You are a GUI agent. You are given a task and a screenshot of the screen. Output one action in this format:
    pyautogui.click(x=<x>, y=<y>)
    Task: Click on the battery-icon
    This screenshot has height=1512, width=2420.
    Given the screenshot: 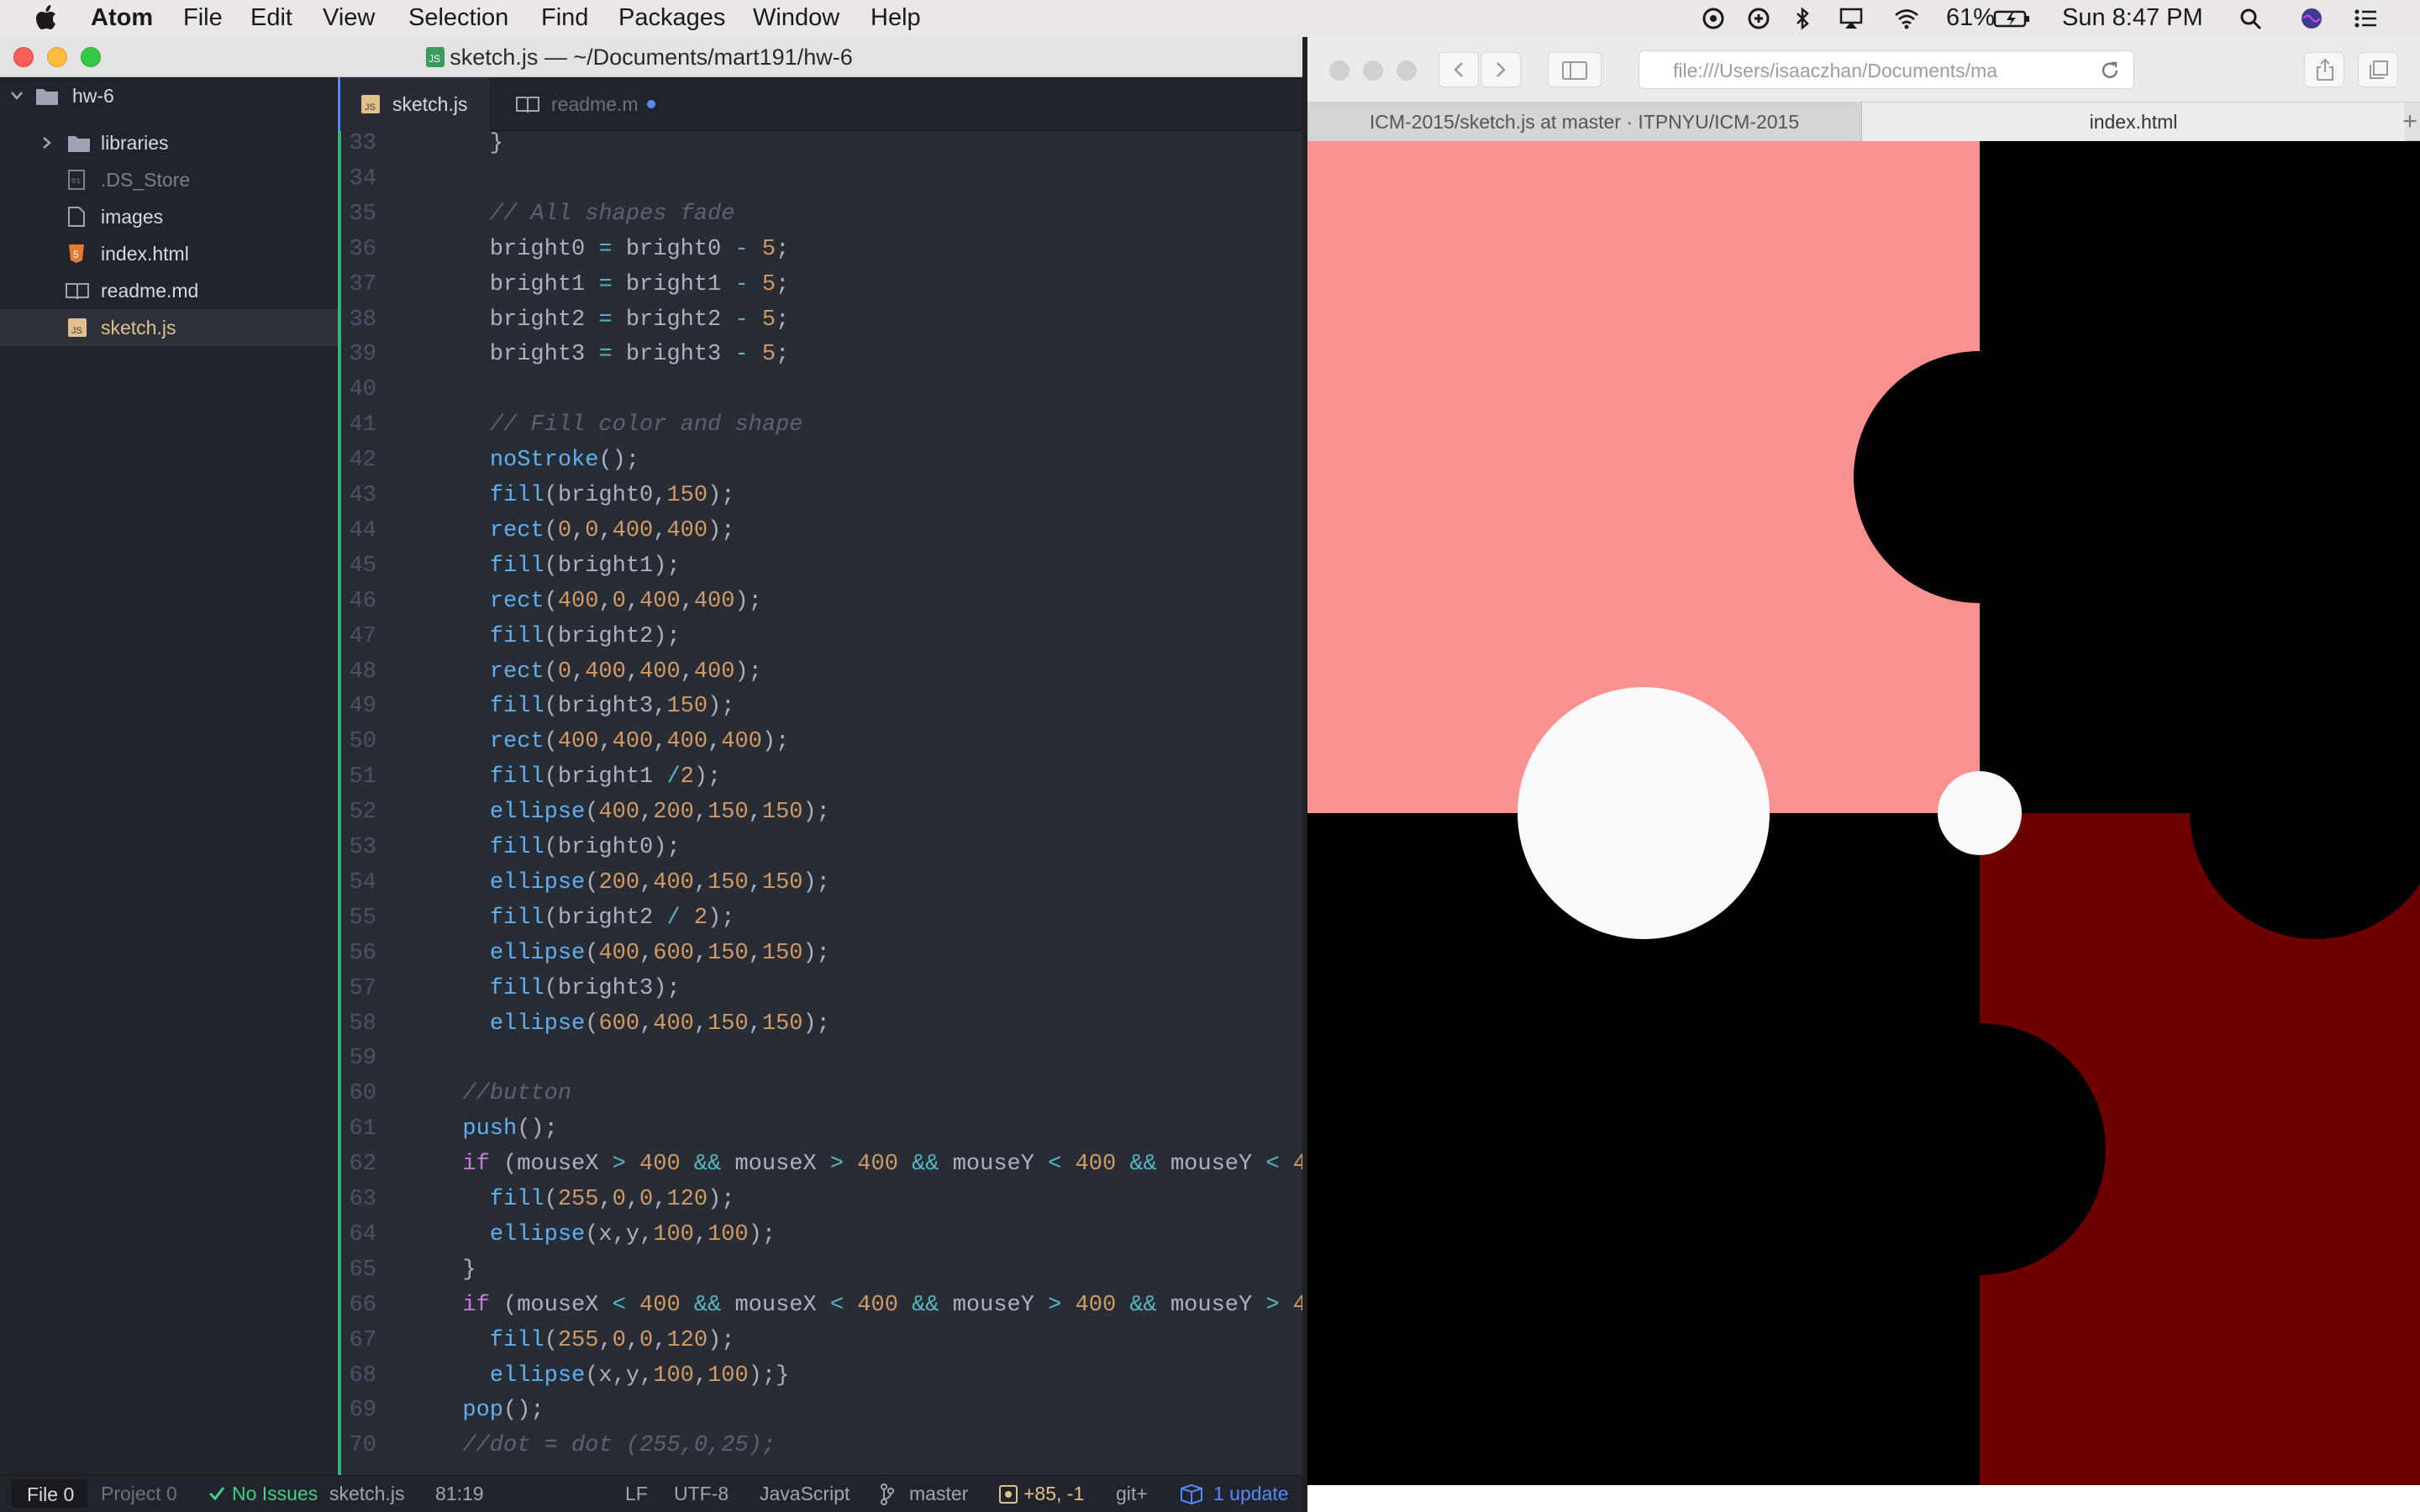 What is the action you would take?
    pyautogui.click(x=2011, y=18)
    